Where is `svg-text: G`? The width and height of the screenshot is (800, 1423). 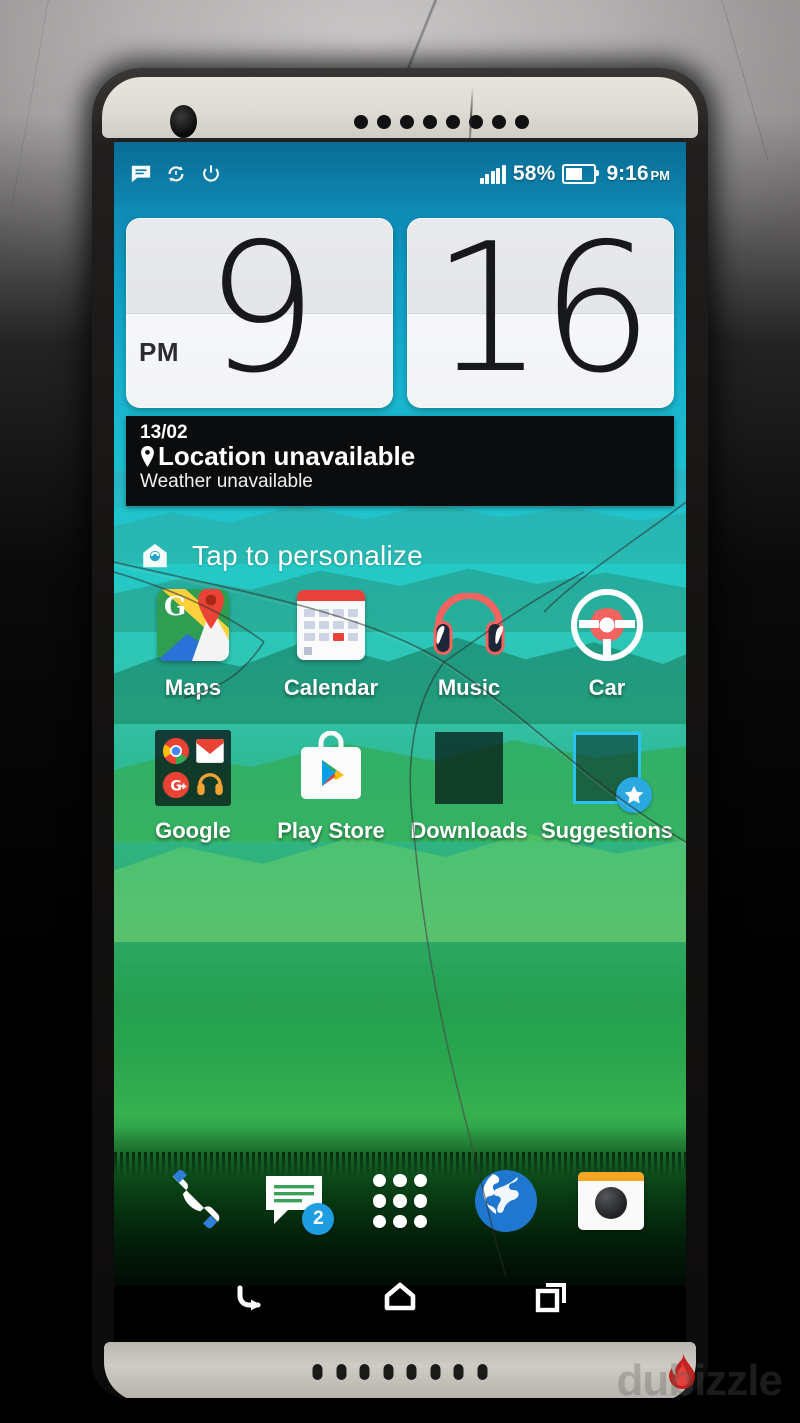 svg-text: G is located at coordinates (176, 787).